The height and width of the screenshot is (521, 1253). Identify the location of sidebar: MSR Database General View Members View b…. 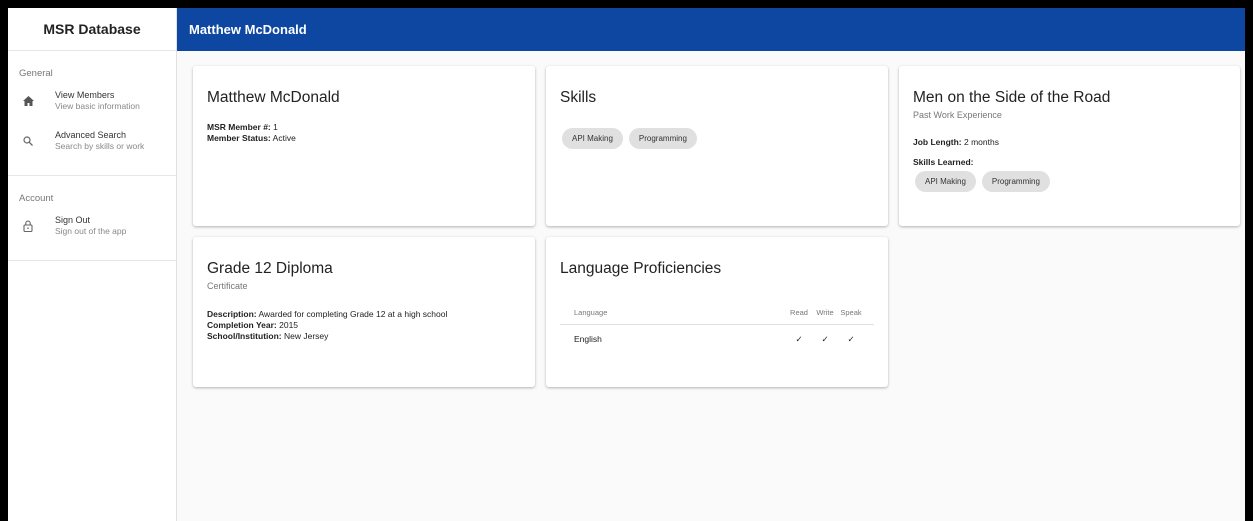
(92, 264).